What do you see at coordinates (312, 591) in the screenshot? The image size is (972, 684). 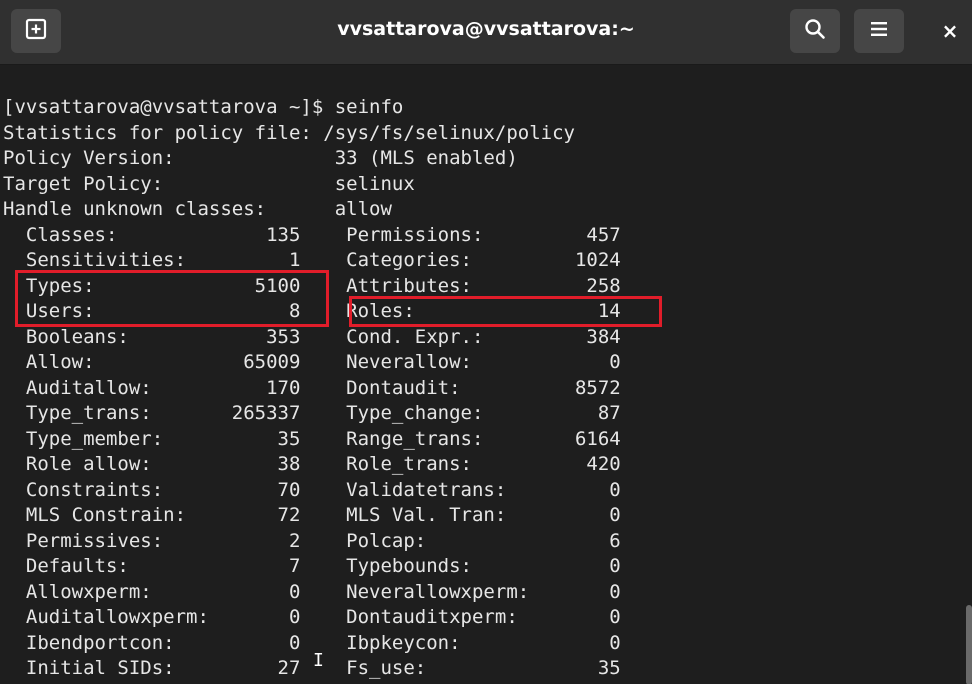 I see `terminal-line: Allowxperm: 0 Neverallowxperm: 0` at bounding box center [312, 591].